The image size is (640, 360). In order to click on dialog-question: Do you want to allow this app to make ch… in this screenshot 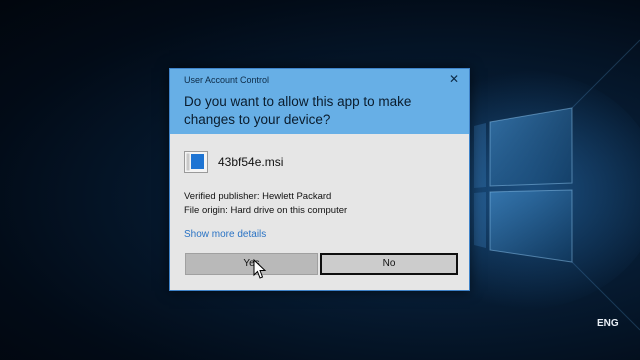, I will do `click(298, 110)`.